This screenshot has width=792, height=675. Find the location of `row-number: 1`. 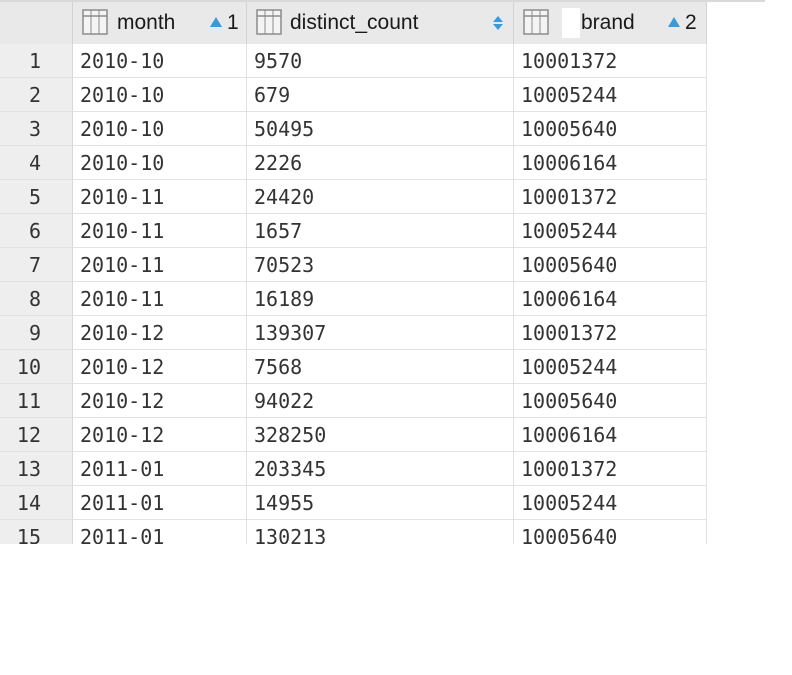

row-number: 1 is located at coordinates (36, 61).